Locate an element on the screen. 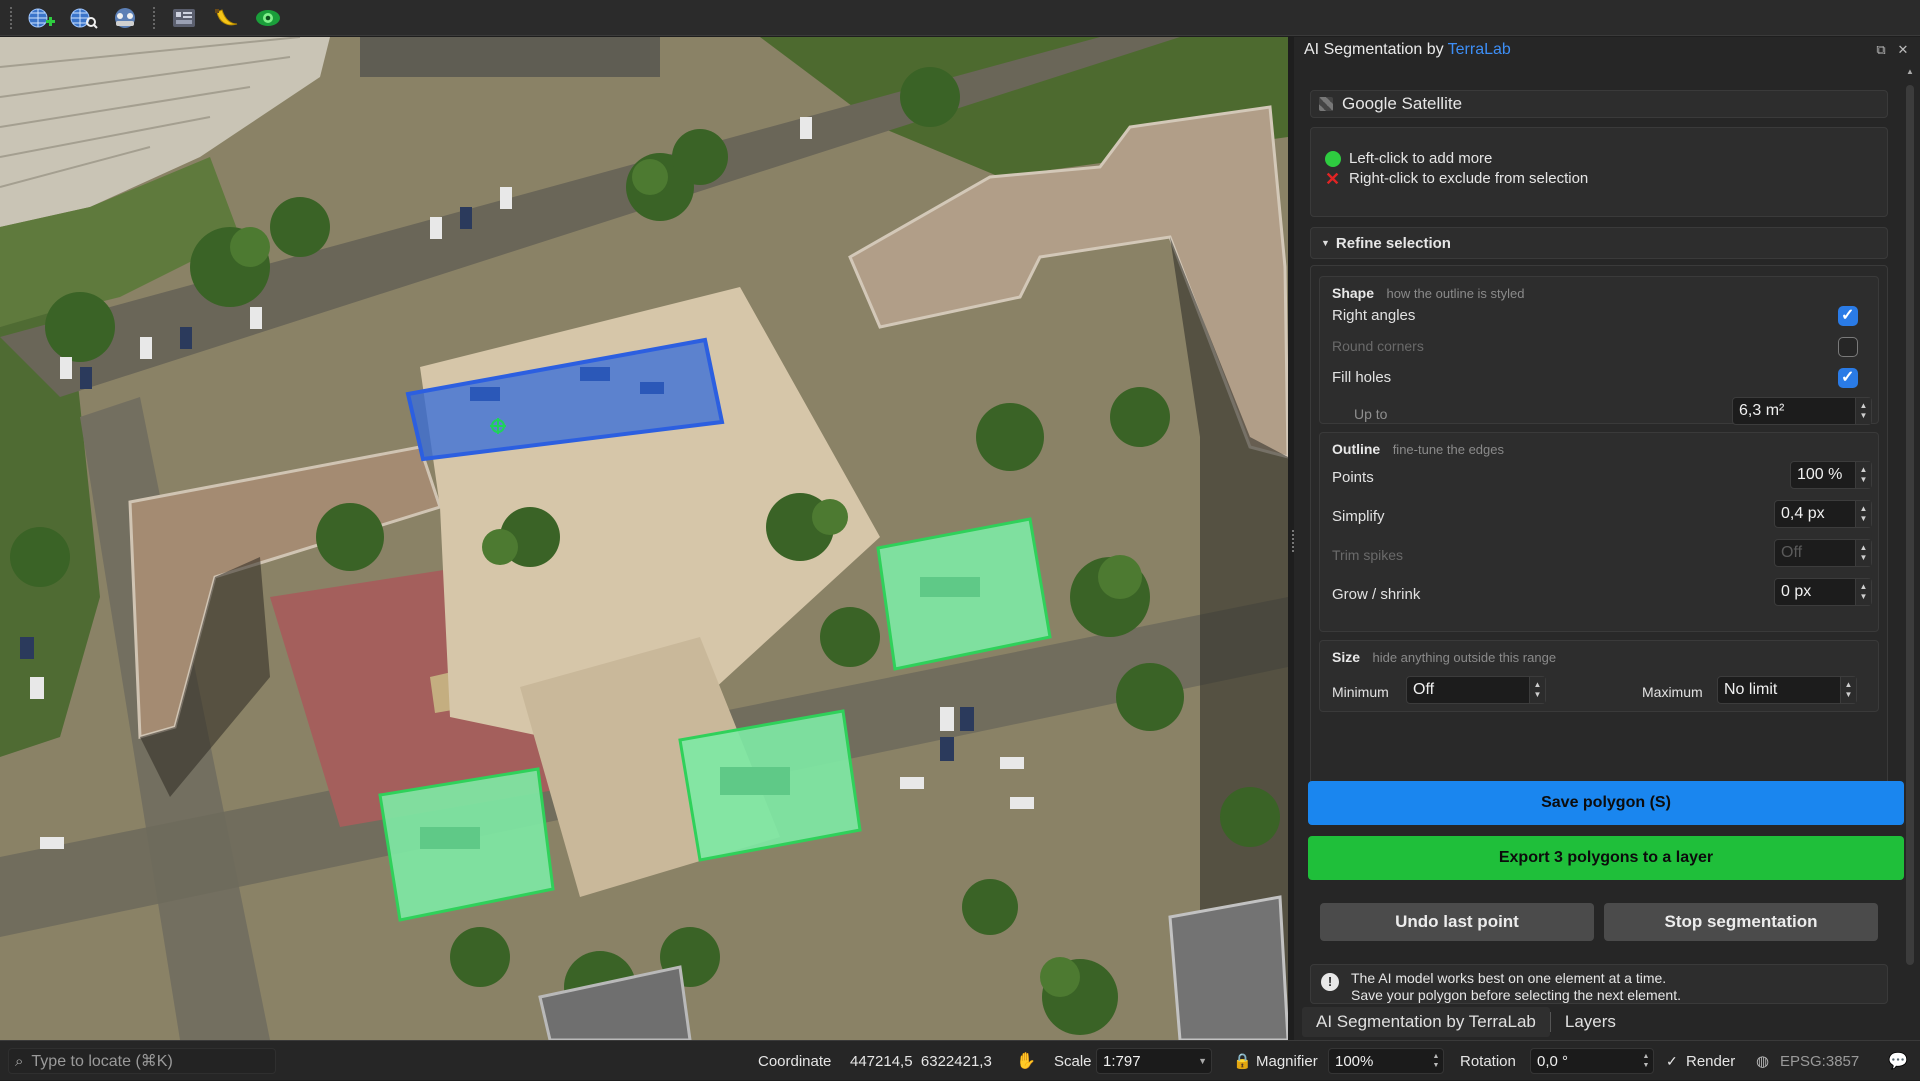 The height and width of the screenshot is (1081, 1920). scrollbar-thumb is located at coordinates (1910, 525).